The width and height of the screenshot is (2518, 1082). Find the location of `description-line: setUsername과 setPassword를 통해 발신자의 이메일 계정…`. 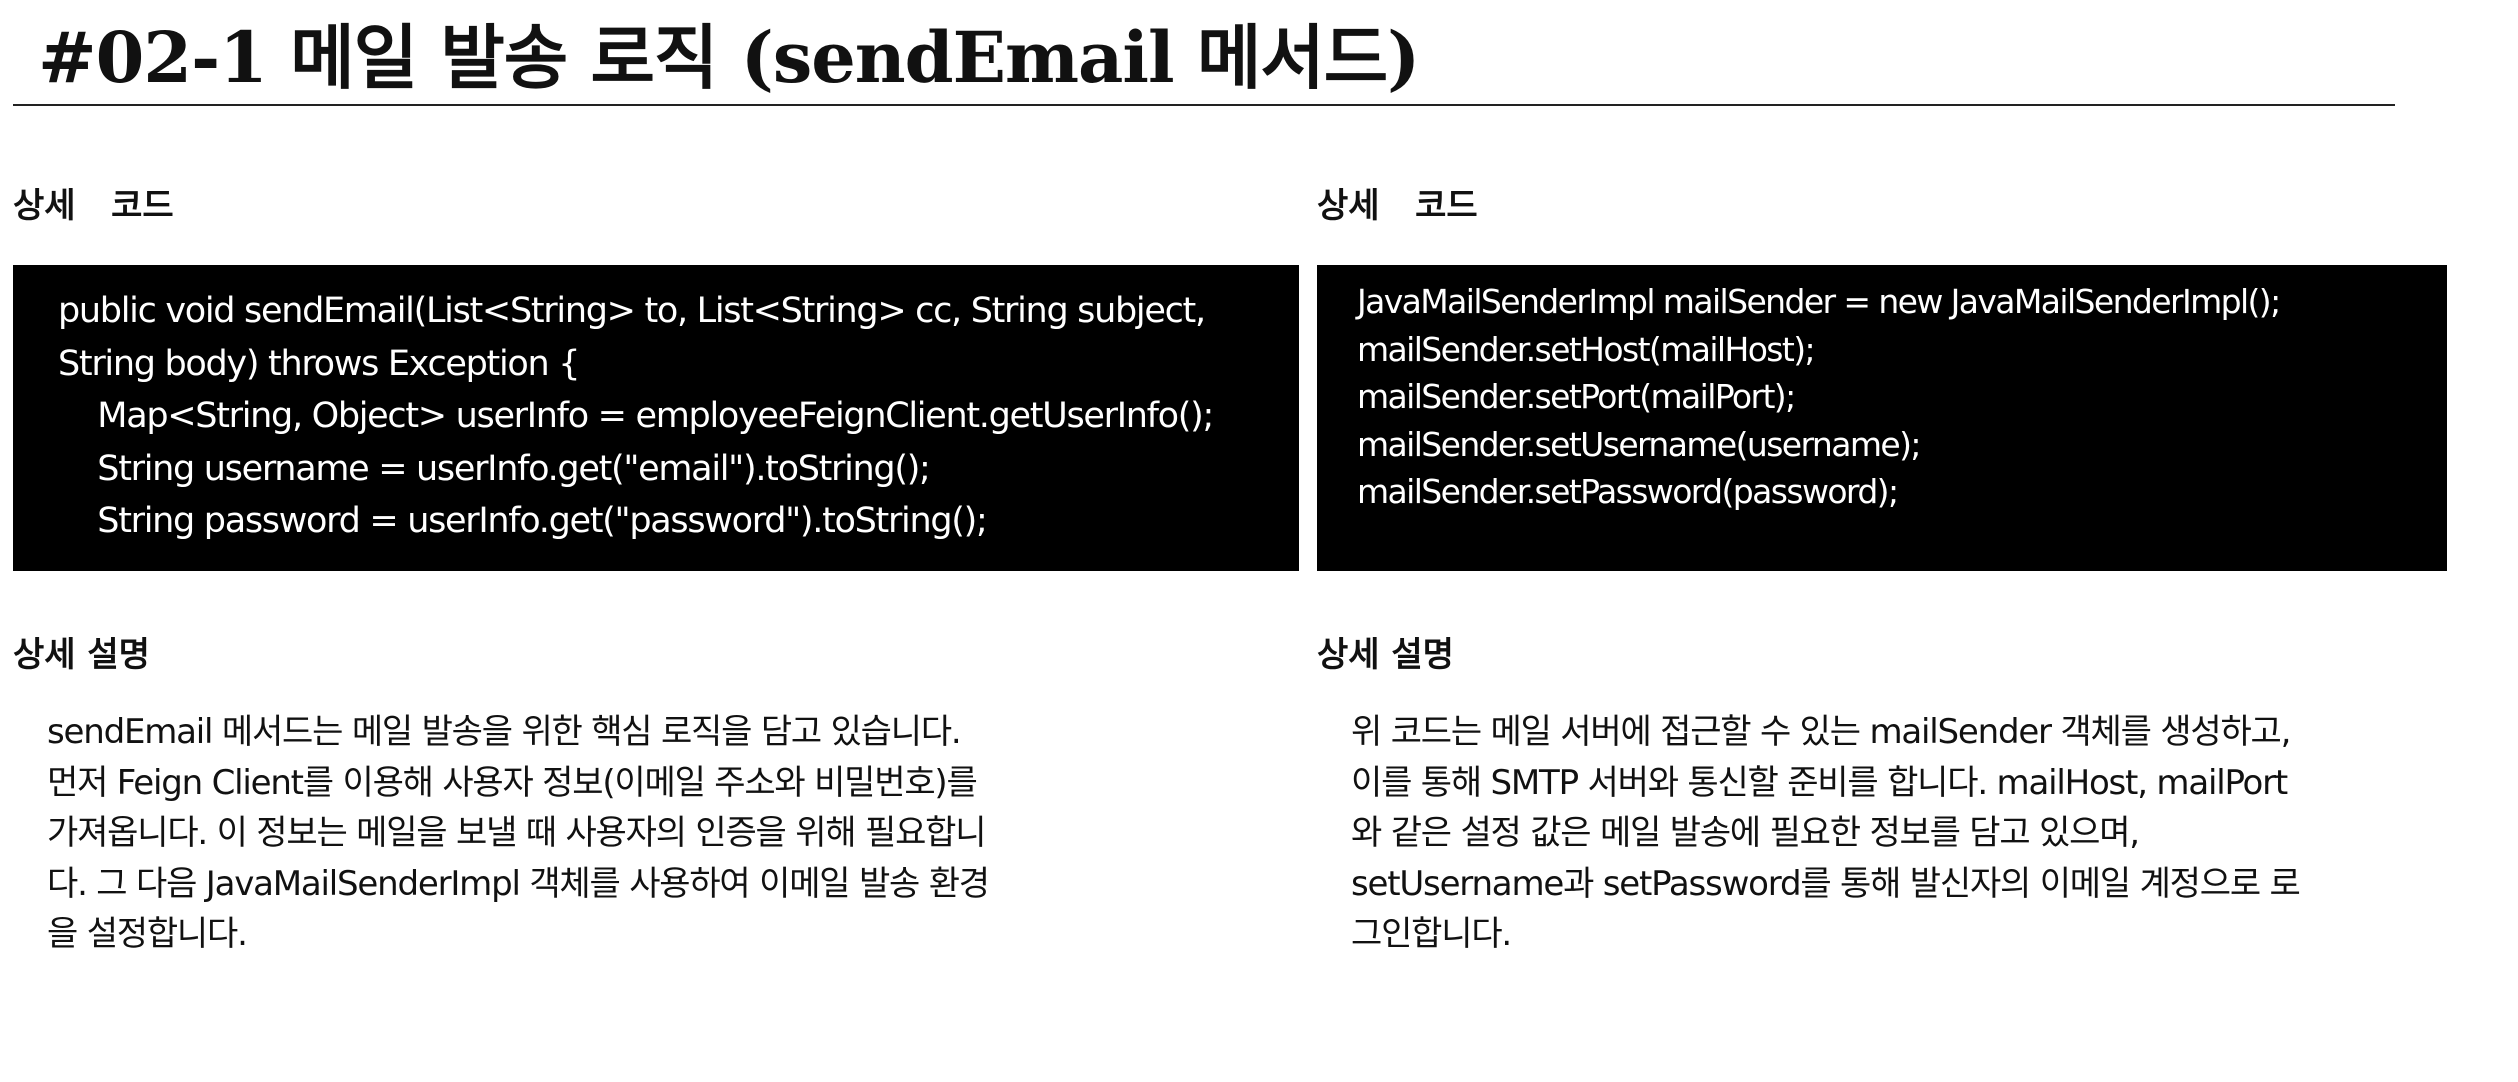

description-line: setUsername과 setPassword를 통해 발신자의 이메일 계정… is located at coordinates (1826, 883).